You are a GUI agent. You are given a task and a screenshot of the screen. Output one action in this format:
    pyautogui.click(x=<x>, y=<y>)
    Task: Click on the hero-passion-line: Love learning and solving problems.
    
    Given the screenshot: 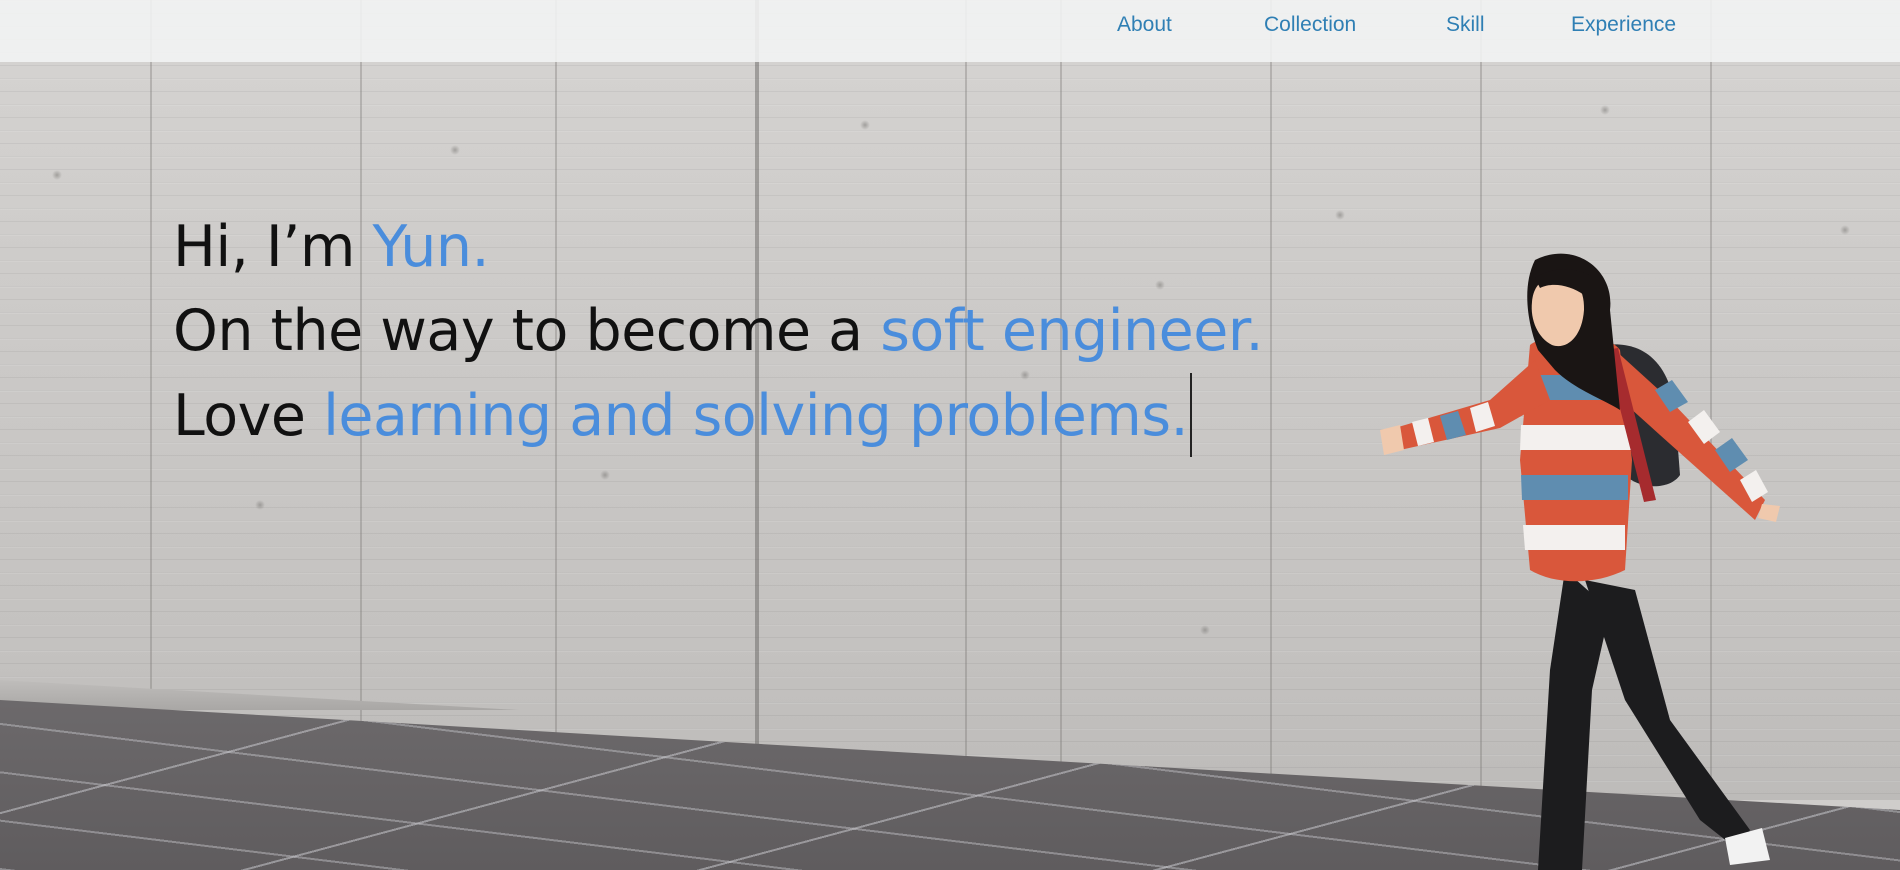 What is the action you would take?
    pyautogui.click(x=718, y=415)
    